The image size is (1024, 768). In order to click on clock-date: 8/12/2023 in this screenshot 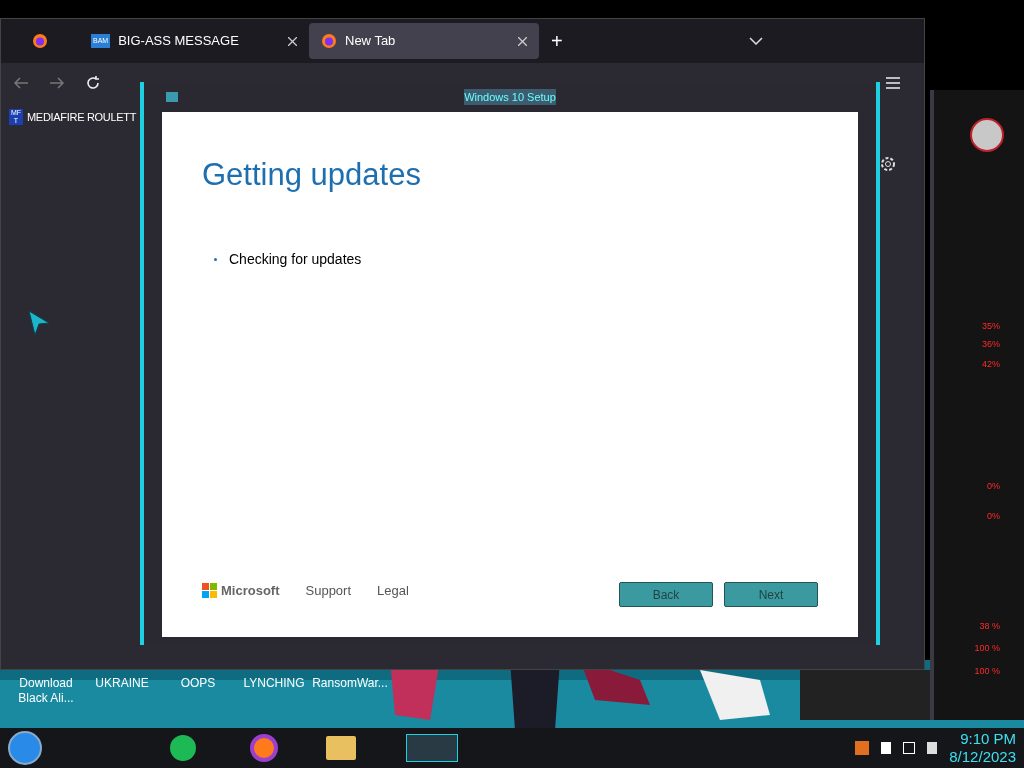, I will do `click(982, 757)`.